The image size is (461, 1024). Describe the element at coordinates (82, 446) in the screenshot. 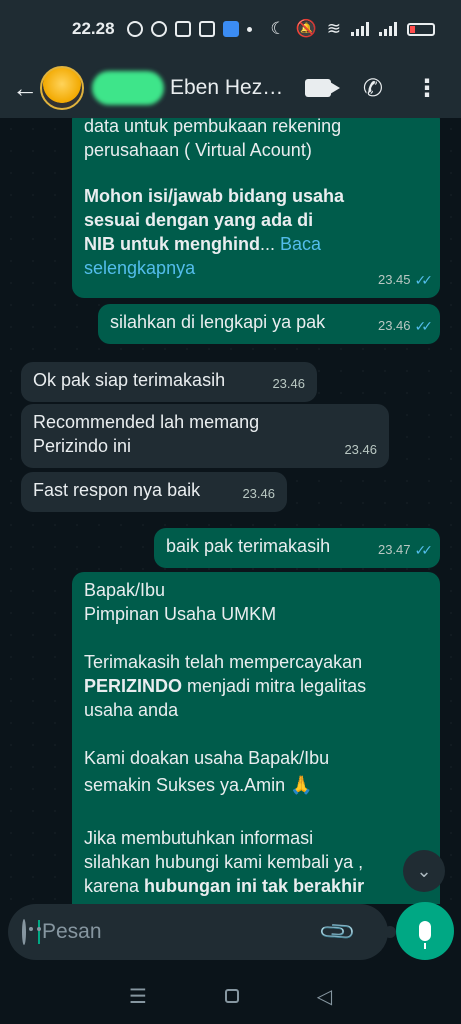

I see `message-text: Perizindo ini` at that location.